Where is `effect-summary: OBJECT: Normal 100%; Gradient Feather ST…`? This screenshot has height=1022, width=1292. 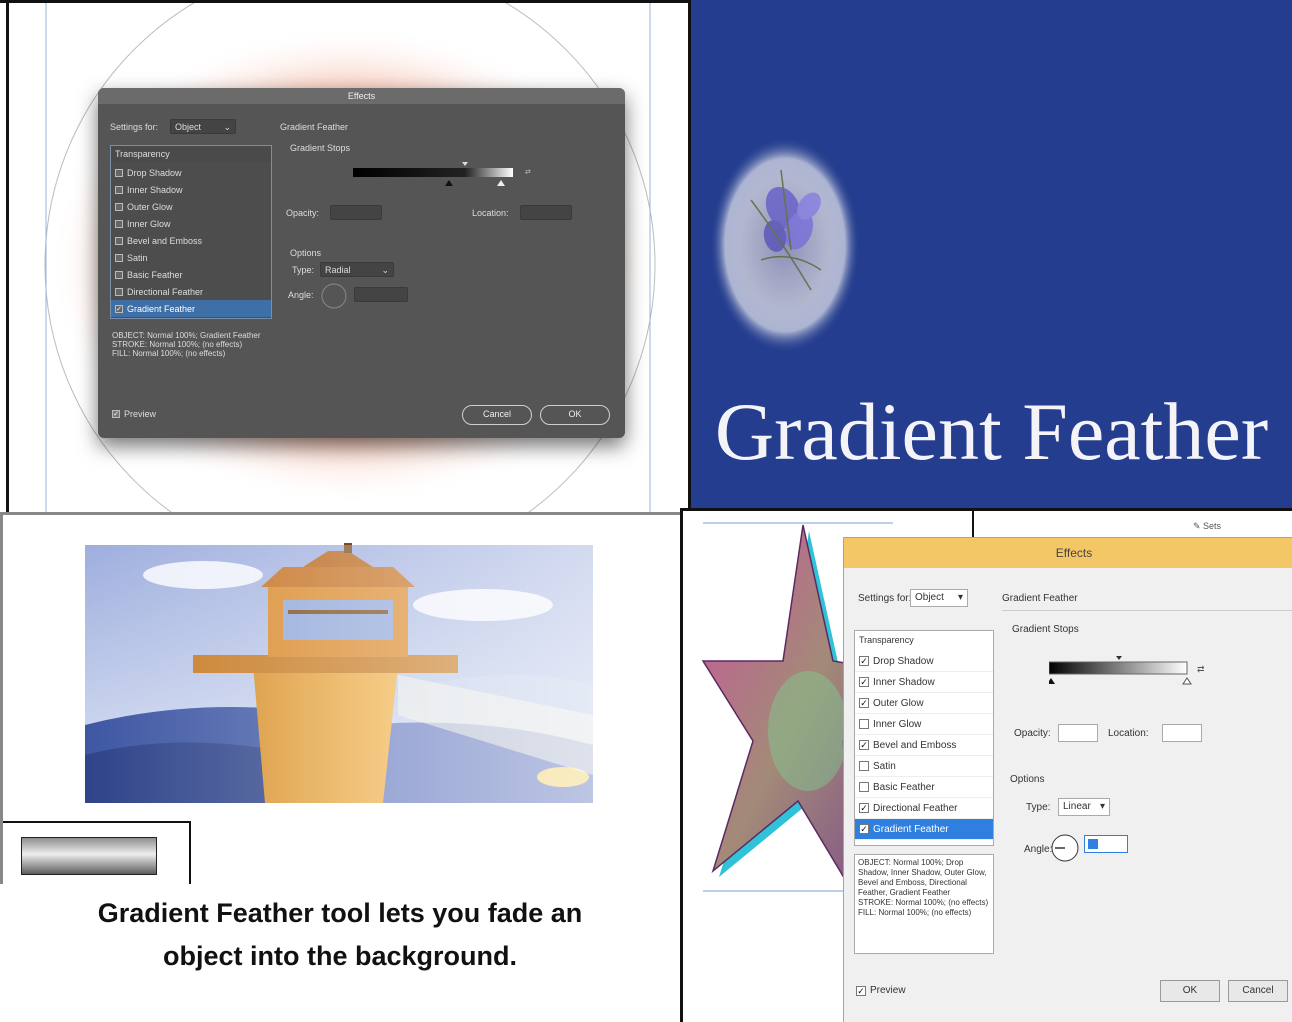
effect-summary: OBJECT: Normal 100%; Gradient Feather ST… is located at coordinates (186, 344).